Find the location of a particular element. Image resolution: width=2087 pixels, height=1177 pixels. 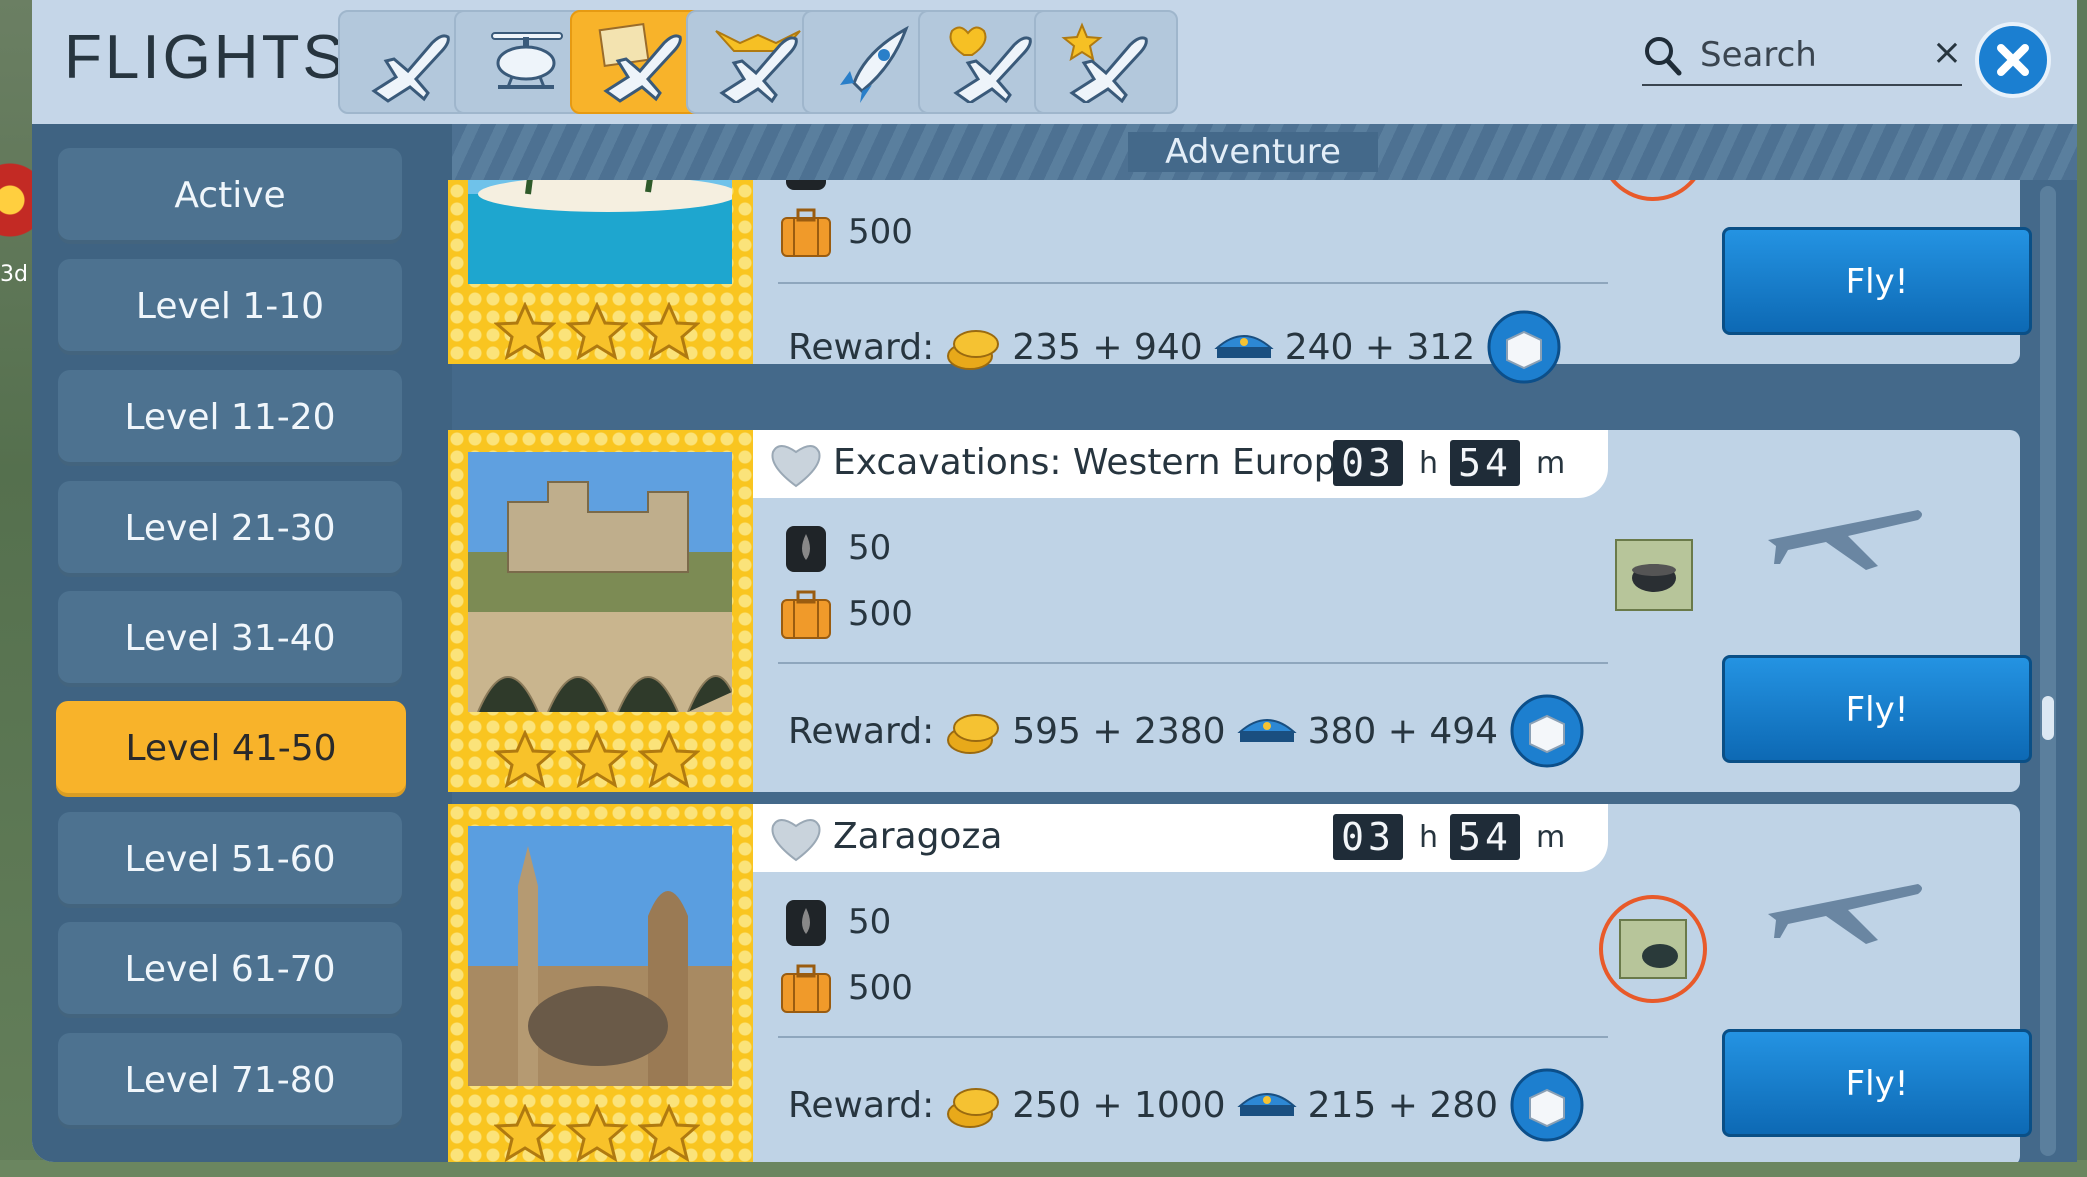

scrollbar is located at coordinates (2048, 671).